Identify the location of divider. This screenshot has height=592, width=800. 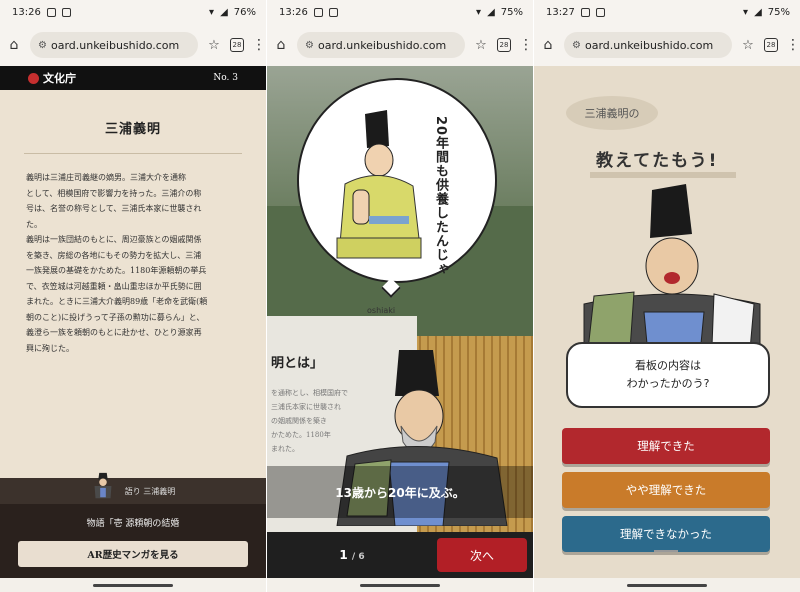
(133, 153).